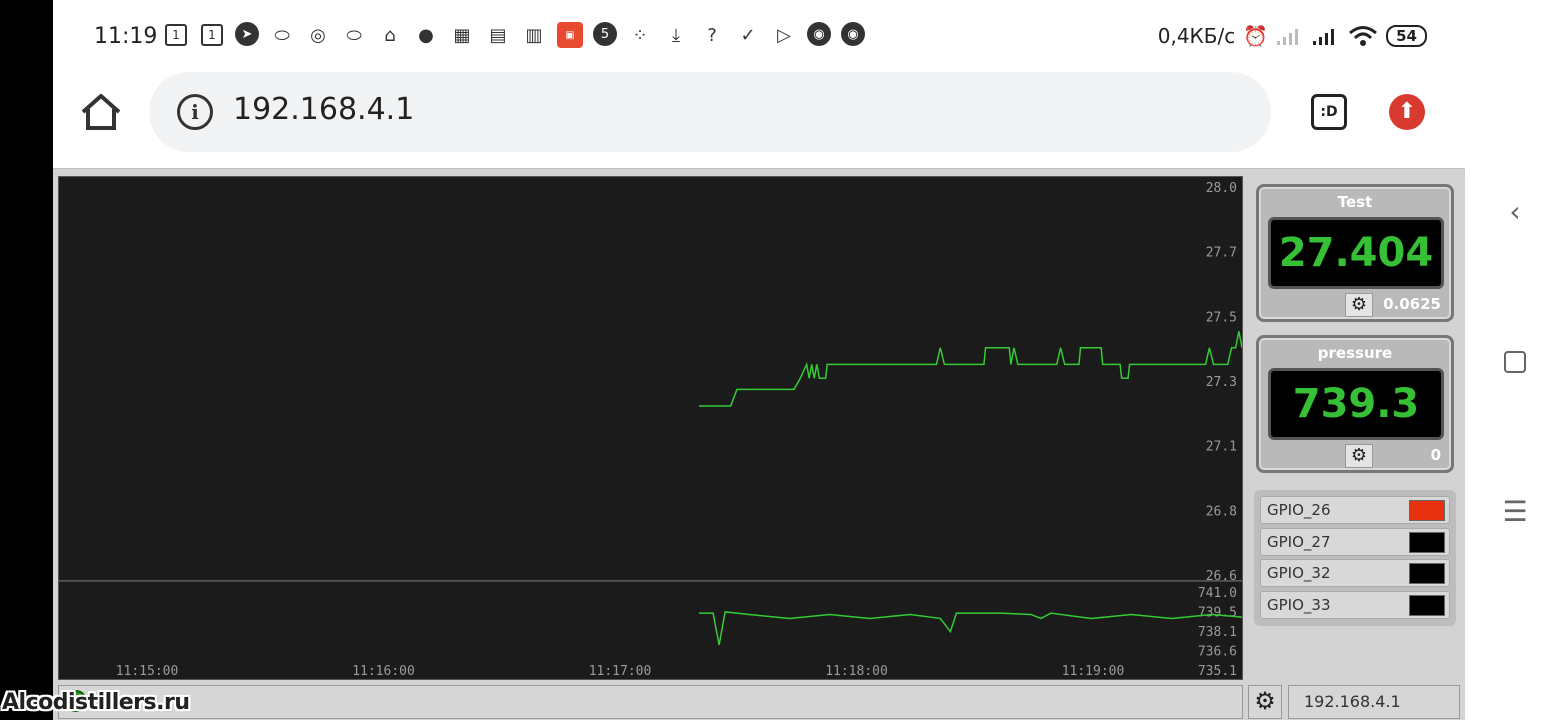  What do you see at coordinates (650, 702) in the screenshot?
I see `status-footer` at bounding box center [650, 702].